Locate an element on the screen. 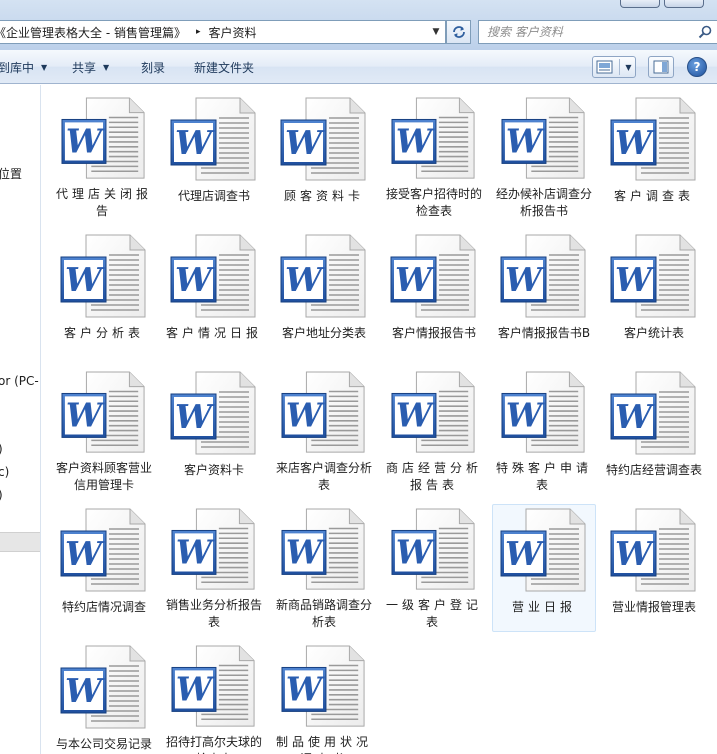 The height and width of the screenshot is (754, 717). share-button: 共享 ▼ is located at coordinates (90, 67).